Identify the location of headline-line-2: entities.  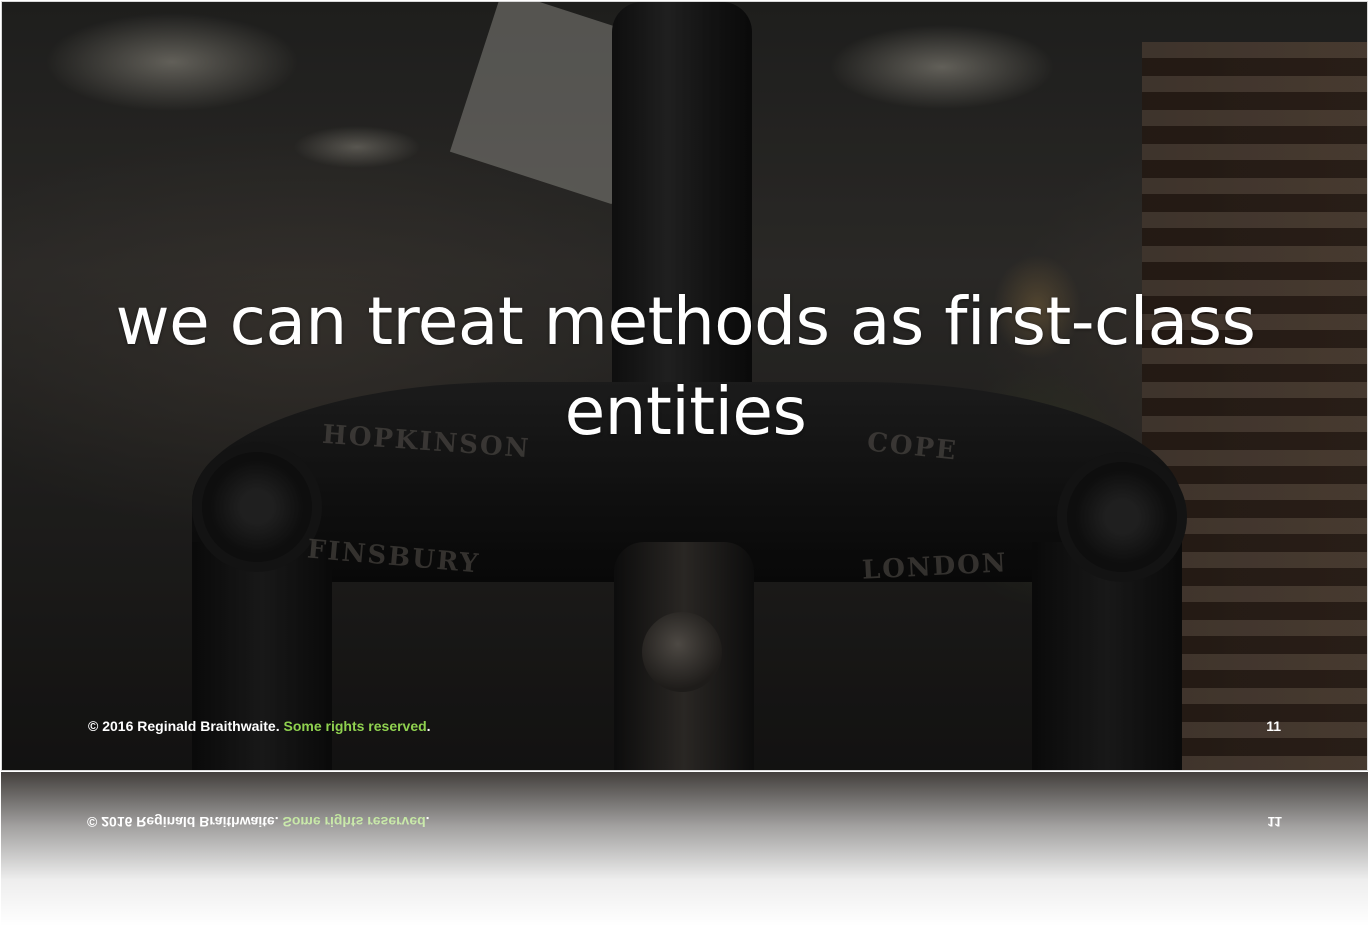
(685, 411).